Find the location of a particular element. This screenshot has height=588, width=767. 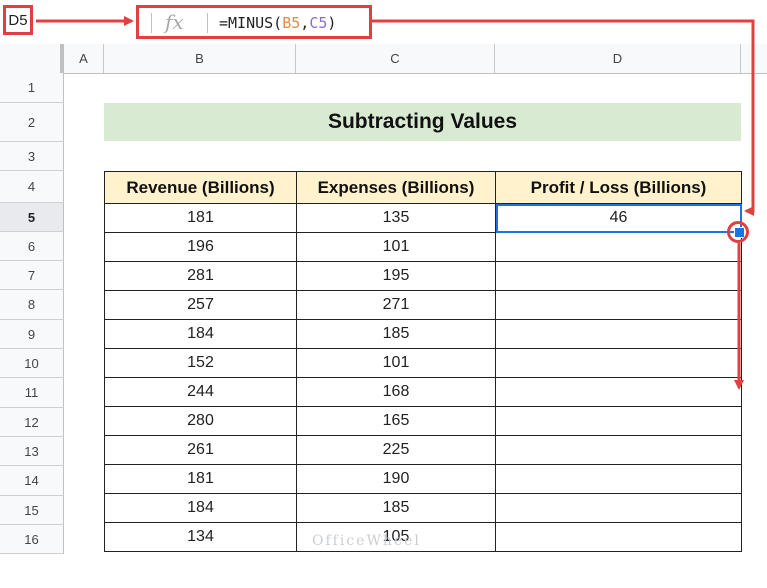

cell-expenses: 225 is located at coordinates (396, 450).